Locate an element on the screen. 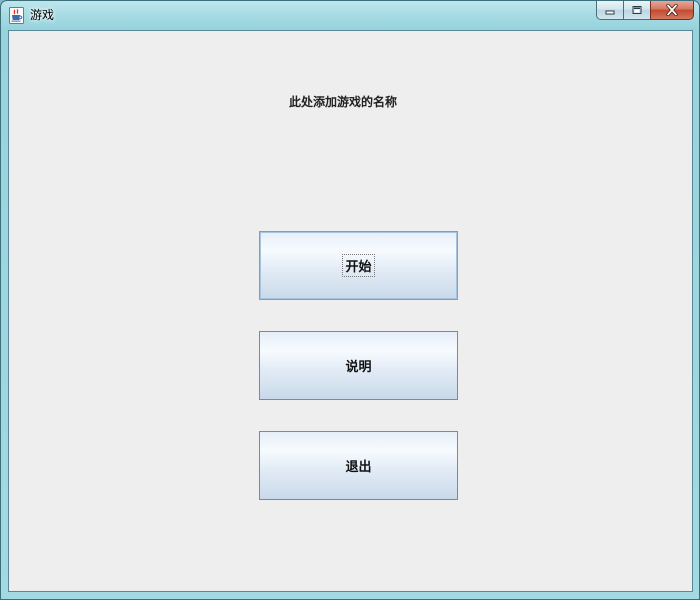 Image resolution: width=700 pixels, height=600 pixels. title-bar: 游戏 is located at coordinates (350, 15).